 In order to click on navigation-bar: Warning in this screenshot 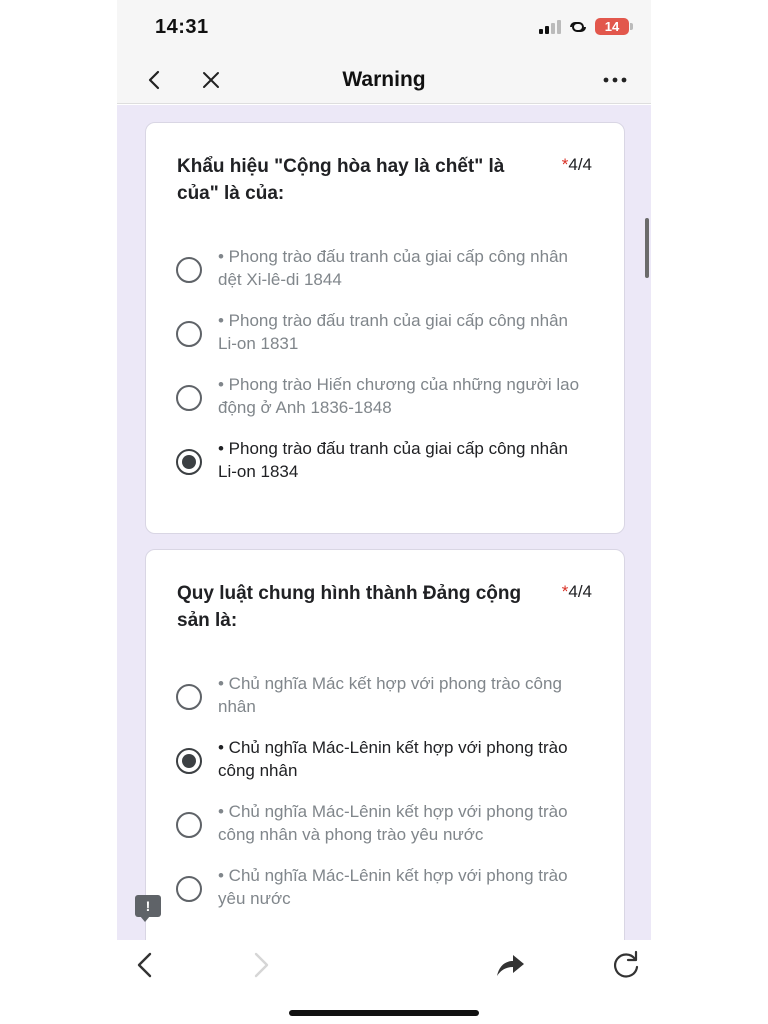, I will do `click(384, 80)`.